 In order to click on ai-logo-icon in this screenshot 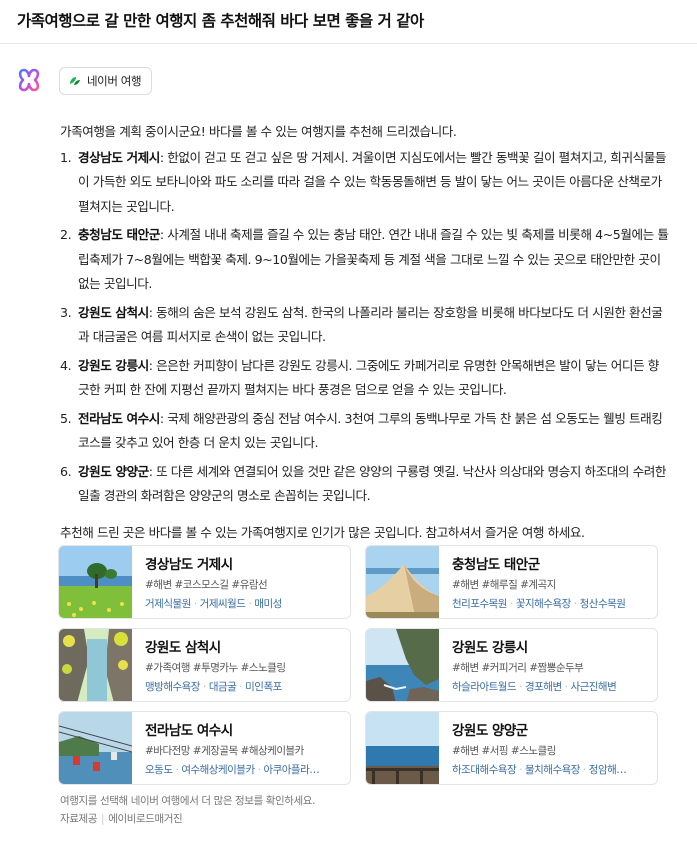, I will do `click(29, 80)`.